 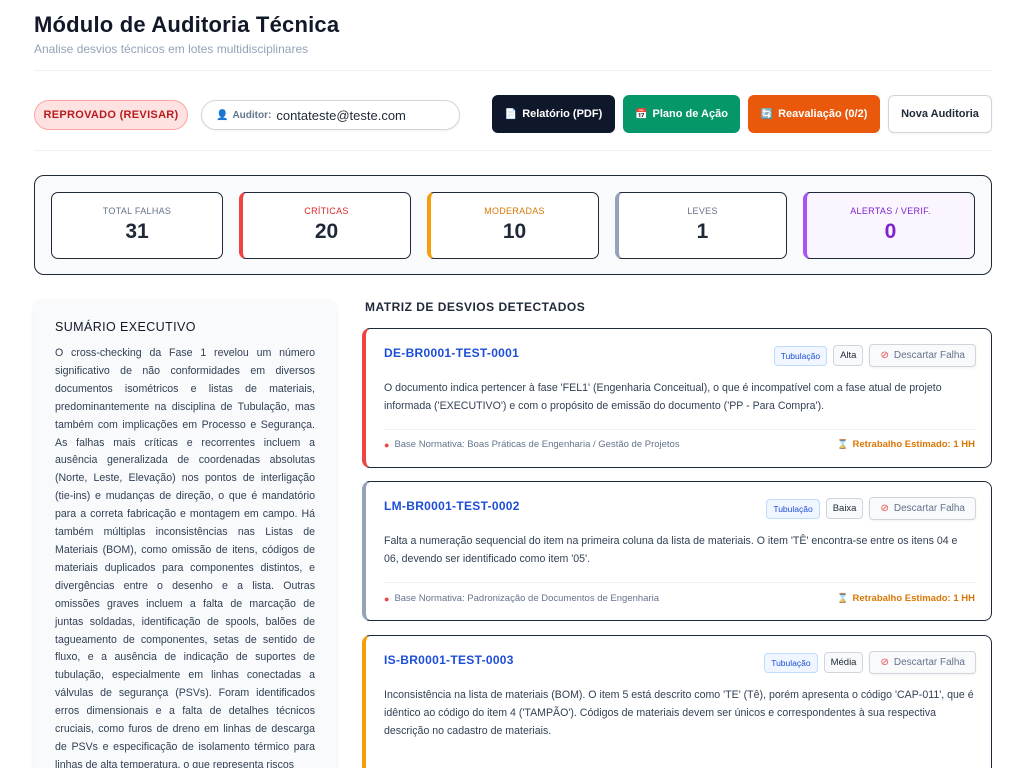 I want to click on new-audit-label: Nova Auditoria, so click(x=940, y=114).